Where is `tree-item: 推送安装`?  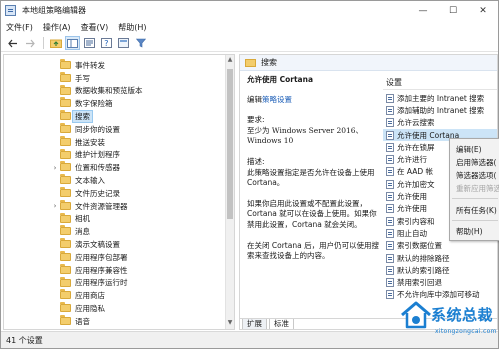 tree-item: 推送安装 is located at coordinates (115, 142).